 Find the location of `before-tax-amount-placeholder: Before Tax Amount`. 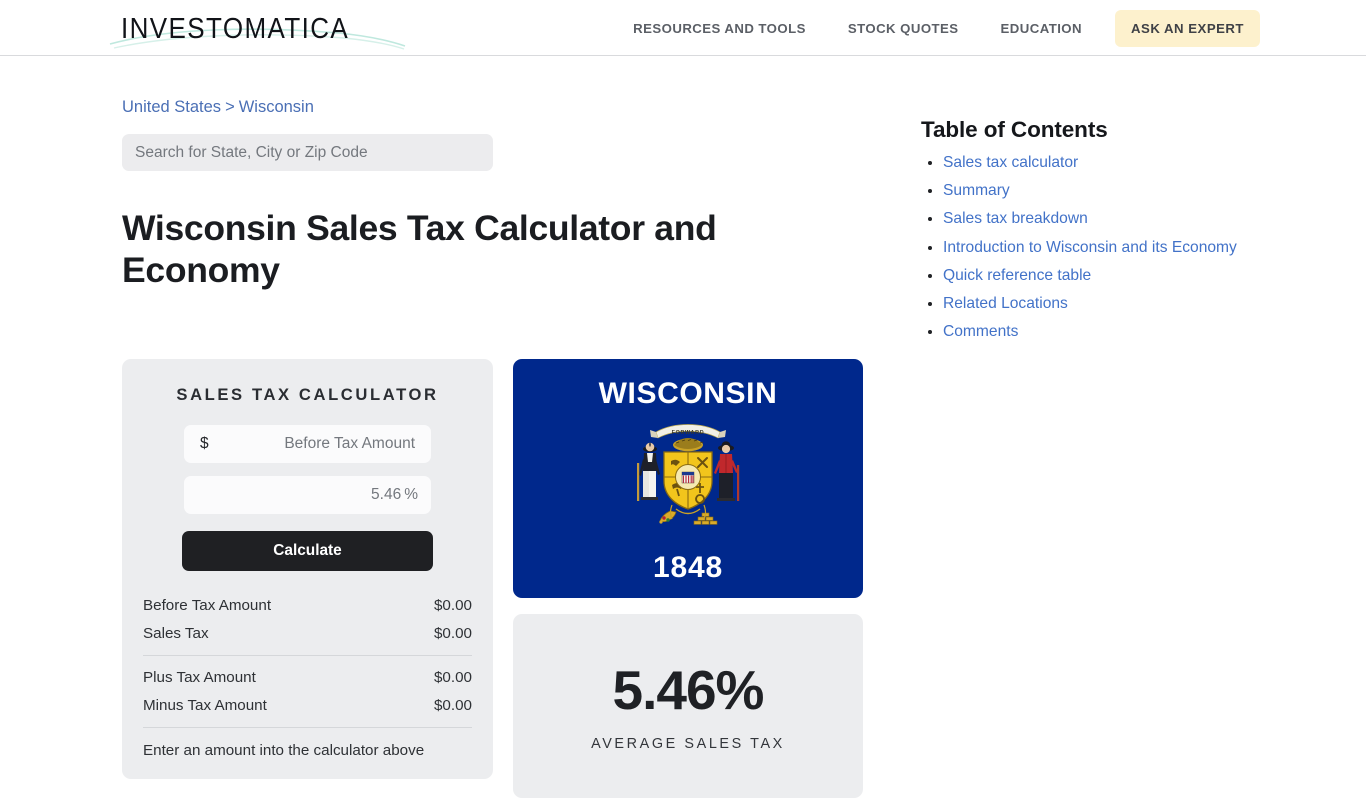

before-tax-amount-placeholder: Before Tax Amount is located at coordinates (349, 443).